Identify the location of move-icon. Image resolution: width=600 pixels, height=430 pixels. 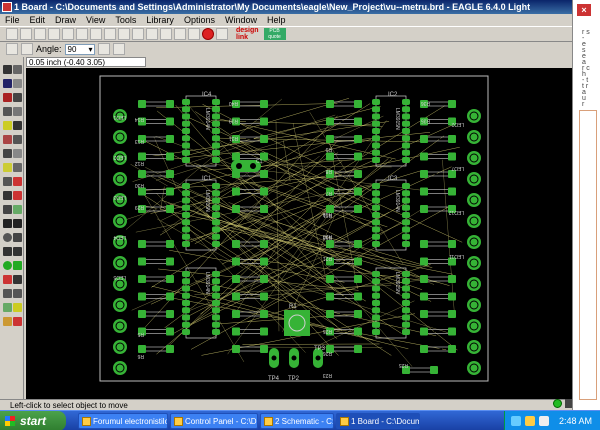
(7, 97).